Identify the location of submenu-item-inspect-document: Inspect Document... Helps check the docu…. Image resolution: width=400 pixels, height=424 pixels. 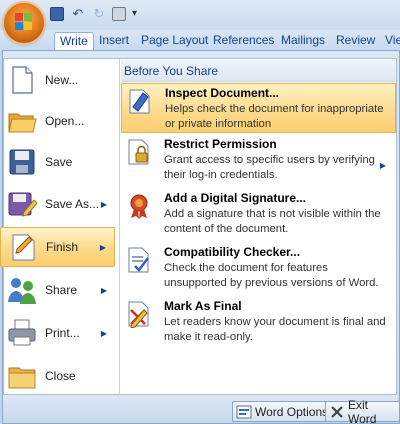
(258, 108).